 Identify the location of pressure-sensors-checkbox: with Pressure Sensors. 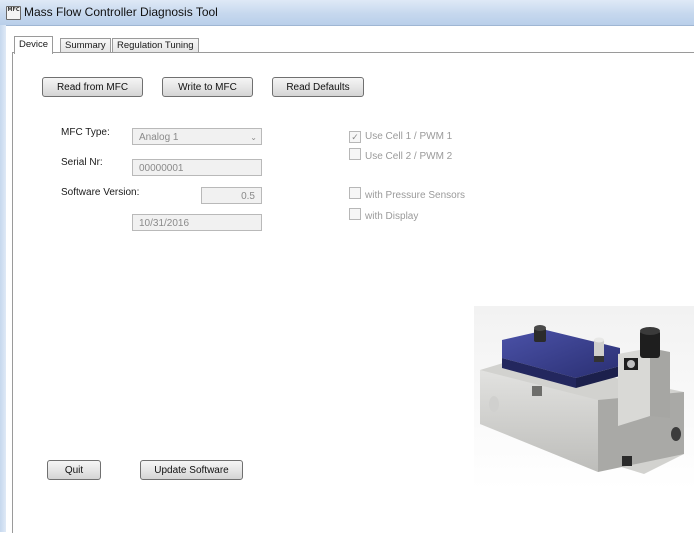
(407, 194).